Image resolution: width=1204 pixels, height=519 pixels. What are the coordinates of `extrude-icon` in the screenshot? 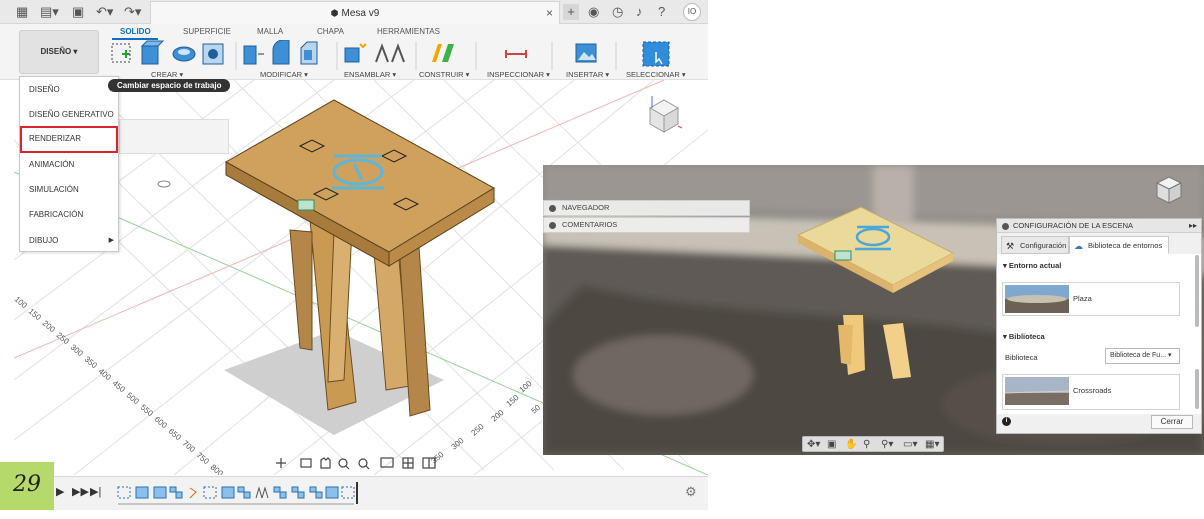 It's located at (152, 52).